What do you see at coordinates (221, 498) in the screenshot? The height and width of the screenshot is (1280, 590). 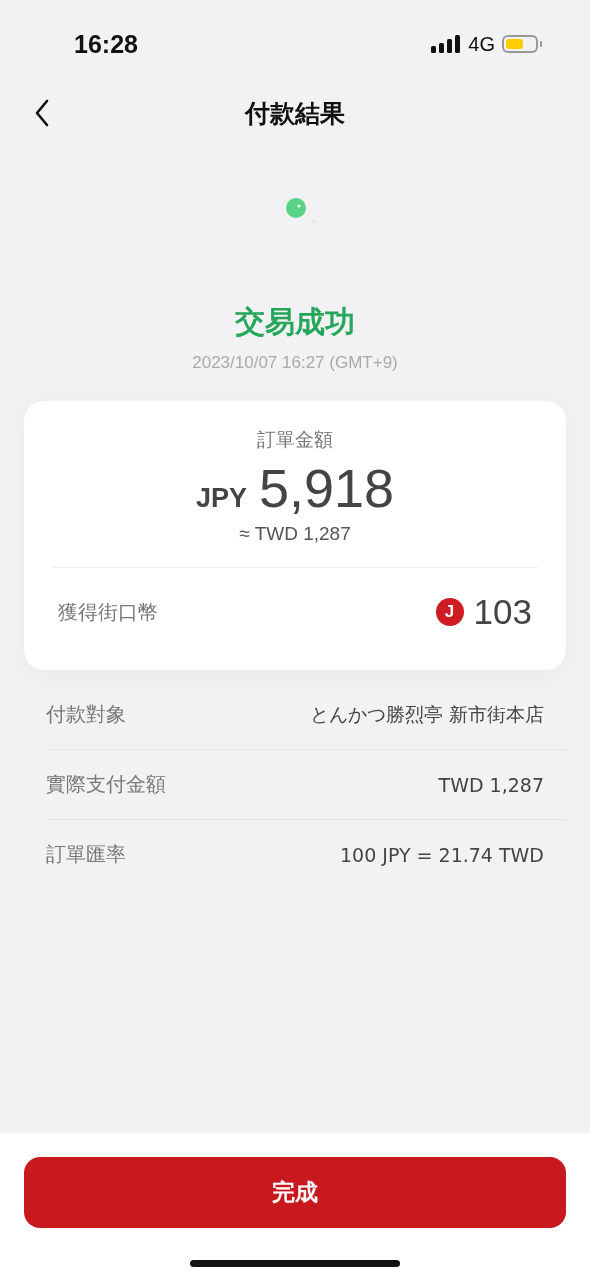 I see `currency-label: JPY` at bounding box center [221, 498].